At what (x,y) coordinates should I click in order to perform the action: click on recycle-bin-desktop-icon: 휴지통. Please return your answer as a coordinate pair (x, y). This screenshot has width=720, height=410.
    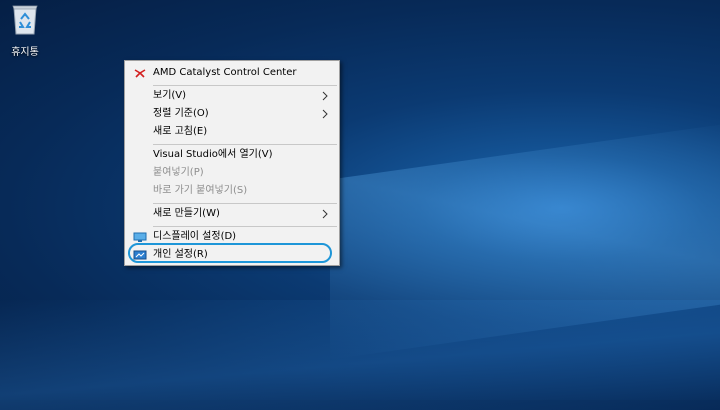
    Looking at the image, I should click on (25, 30).